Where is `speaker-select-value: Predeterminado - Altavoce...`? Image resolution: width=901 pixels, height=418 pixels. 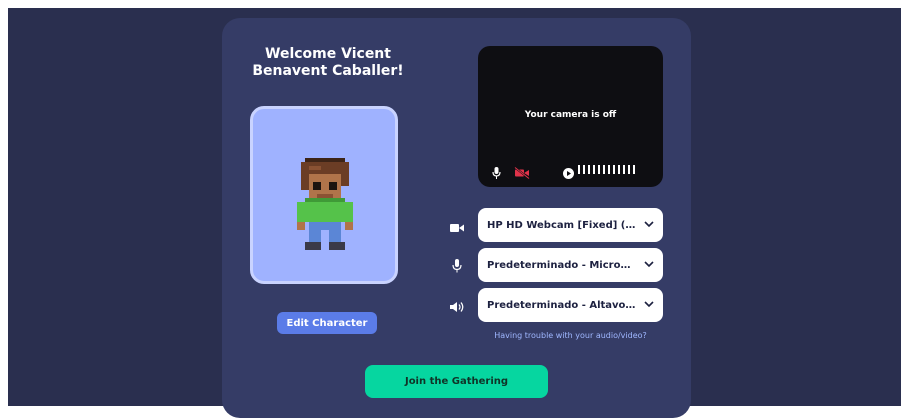
speaker-select-value: Predeterminado - Altavoce... is located at coordinates (562, 305).